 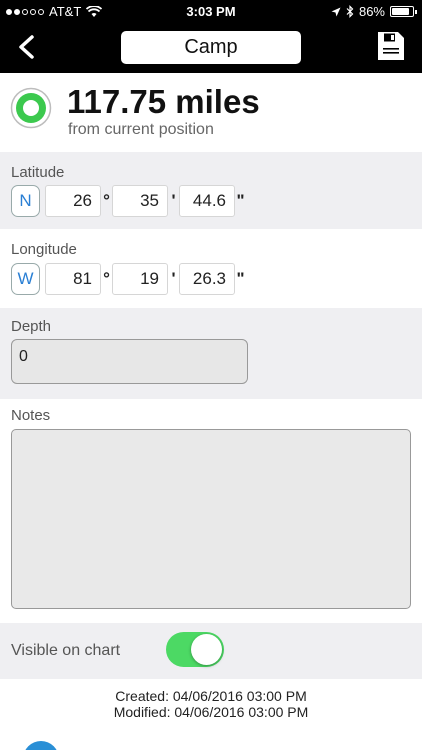 I want to click on visibility-section: Visible on chart, so click(x=211, y=651).